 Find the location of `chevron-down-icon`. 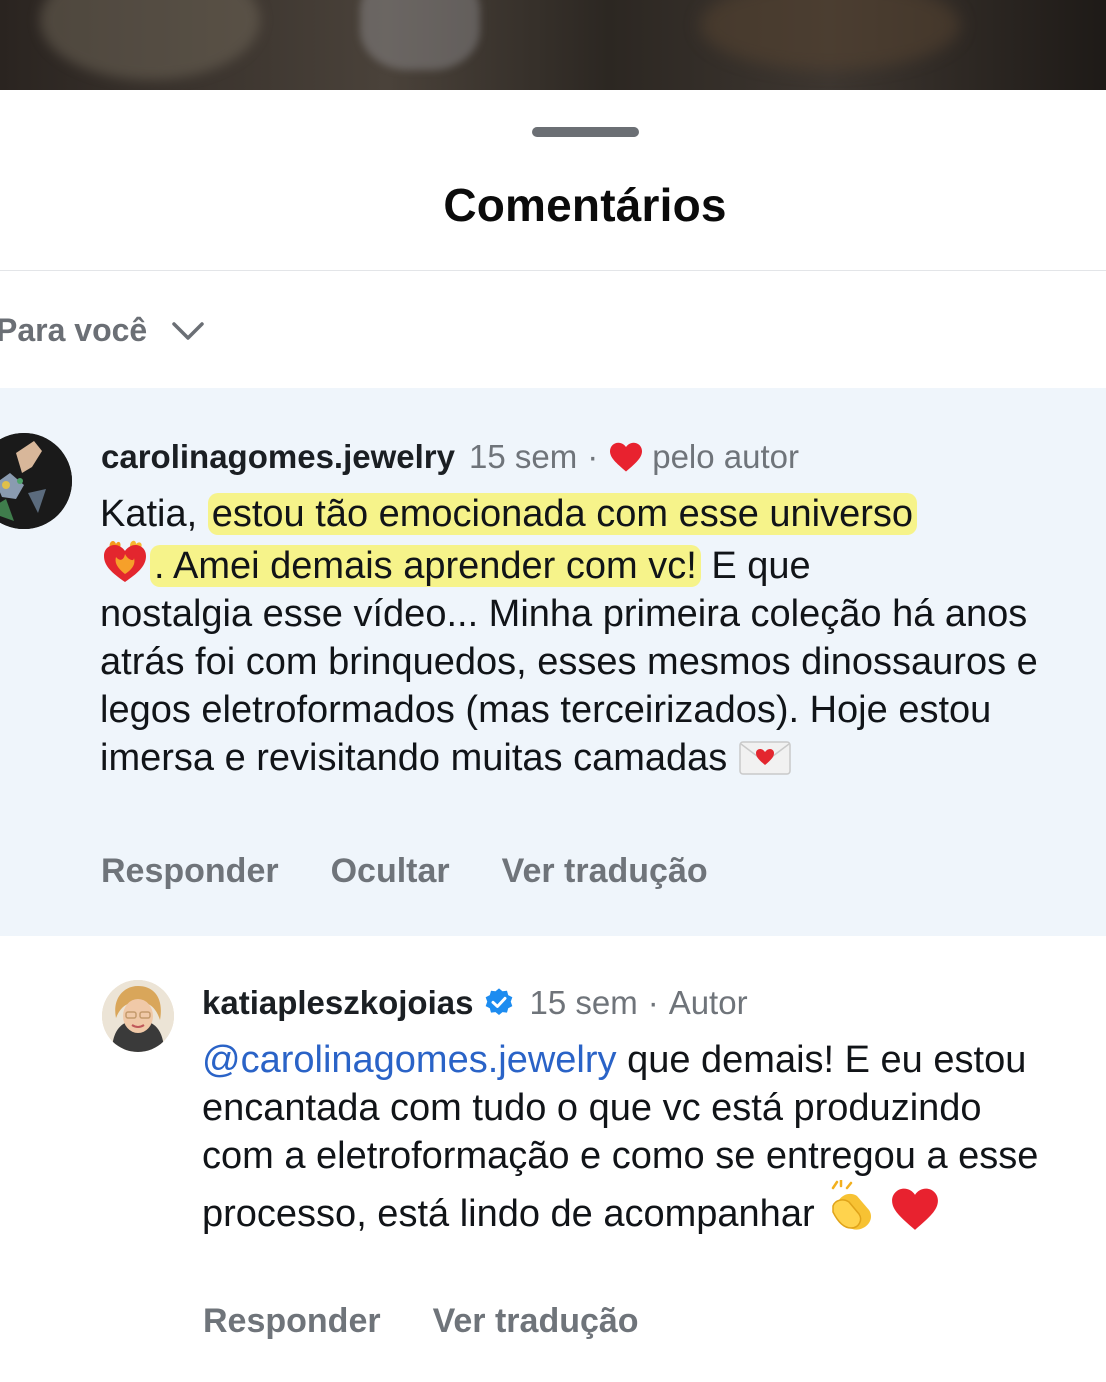

chevron-down-icon is located at coordinates (188, 330).